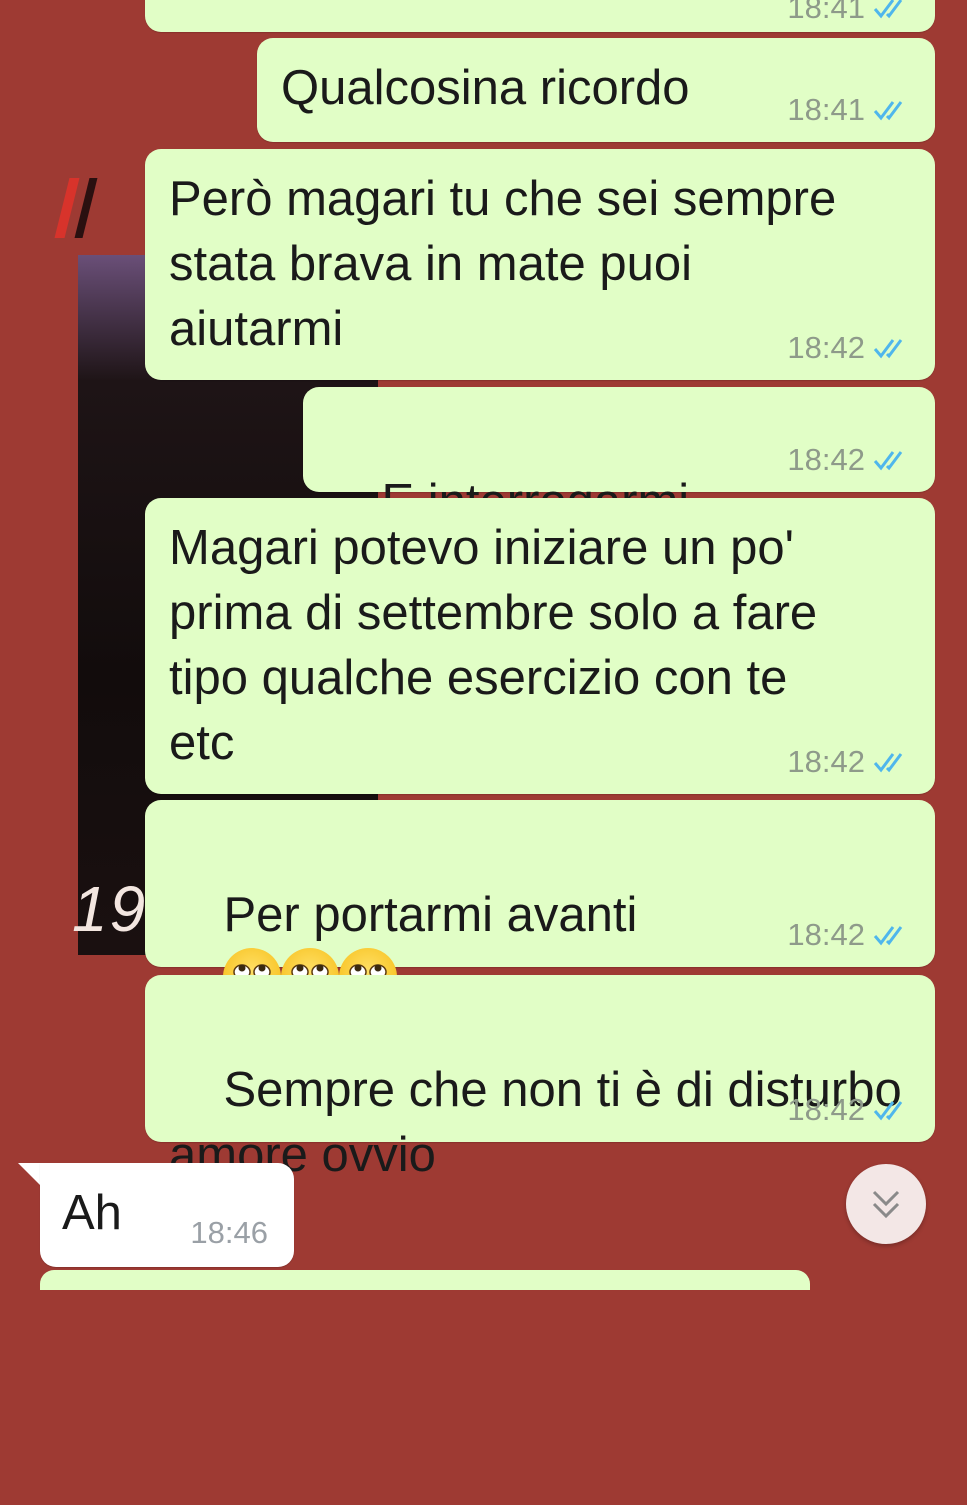 The image size is (967, 1505). What do you see at coordinates (29, 1174) in the screenshot?
I see `bubble-tail` at bounding box center [29, 1174].